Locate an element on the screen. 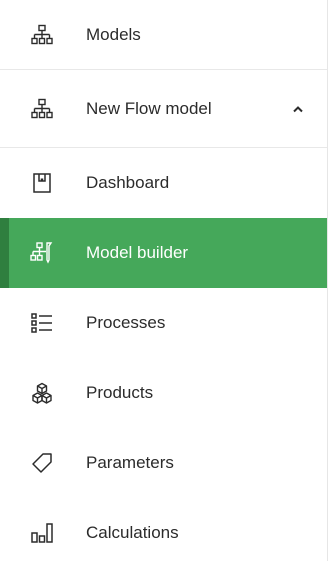 Image resolution: width=328 pixels, height=561 pixels. sidebar-item-calculations: Calculations is located at coordinates (163, 529).